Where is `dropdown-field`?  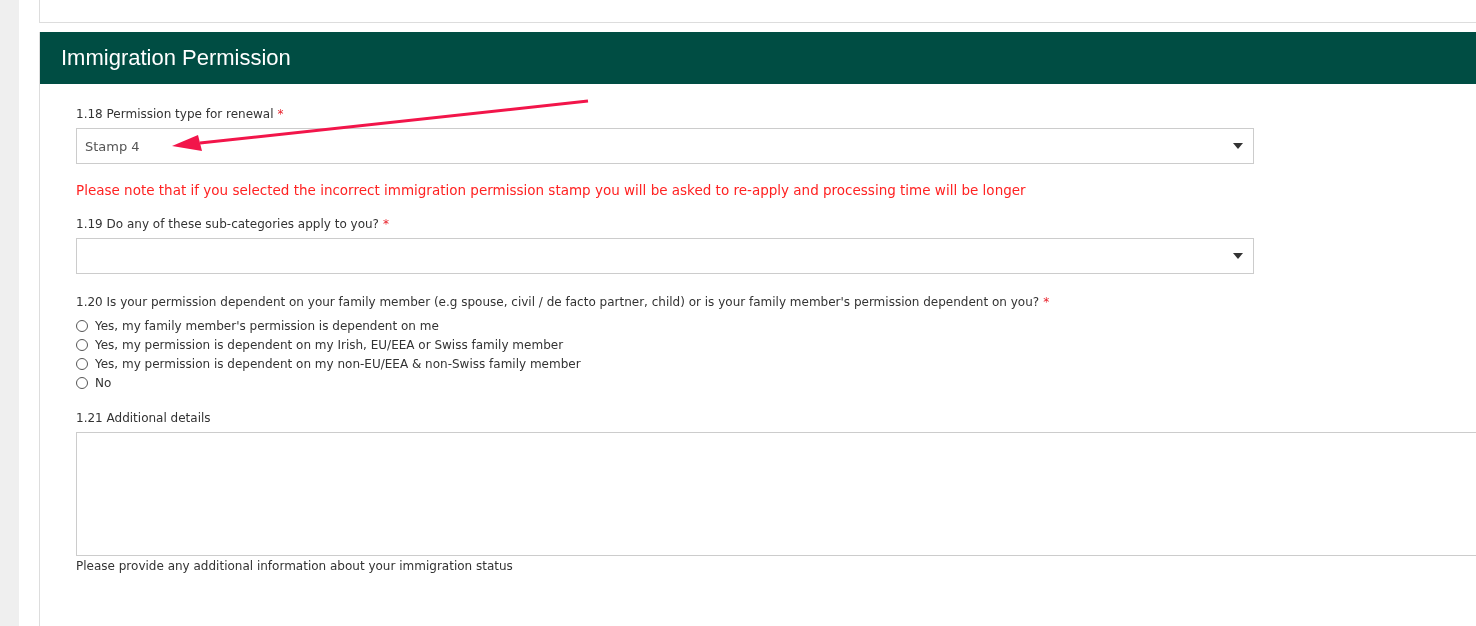
dropdown-field is located at coordinates (665, 256).